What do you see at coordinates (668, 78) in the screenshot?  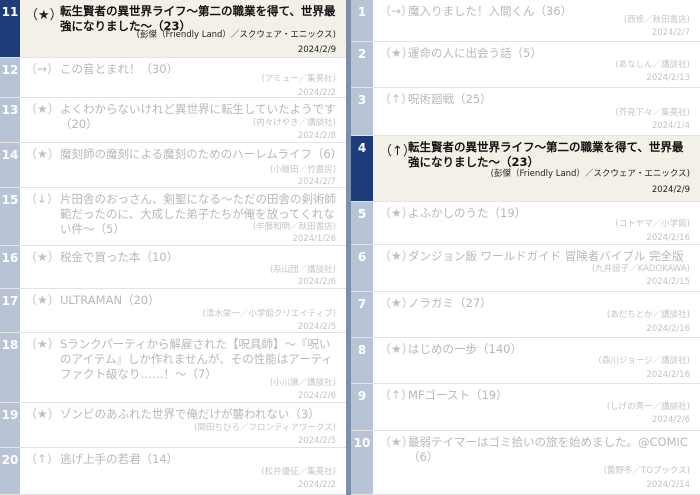 I see `release-date: 2024/2/13` at bounding box center [668, 78].